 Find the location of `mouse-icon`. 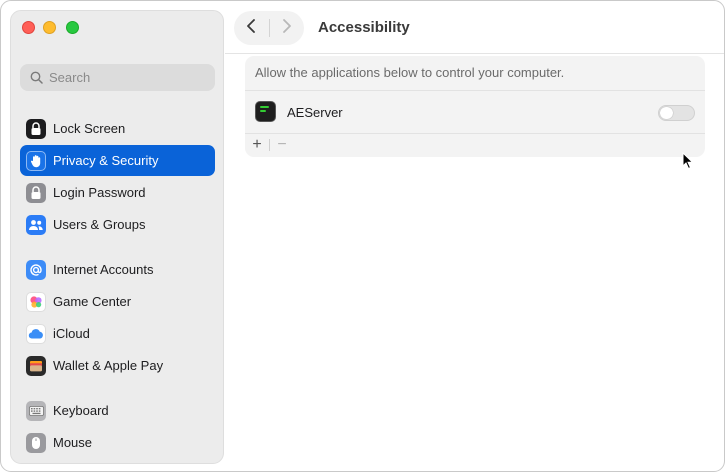

mouse-icon is located at coordinates (36, 442).